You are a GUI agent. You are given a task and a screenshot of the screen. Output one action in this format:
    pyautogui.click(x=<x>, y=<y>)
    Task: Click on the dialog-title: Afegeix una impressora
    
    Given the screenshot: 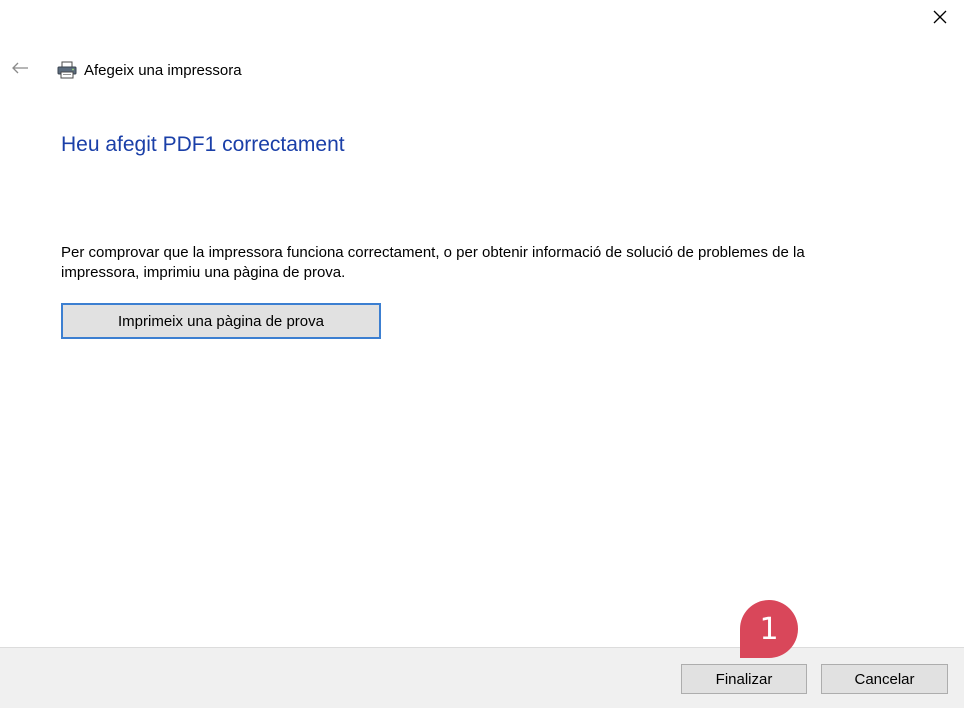 What is the action you would take?
    pyautogui.click(x=163, y=70)
    